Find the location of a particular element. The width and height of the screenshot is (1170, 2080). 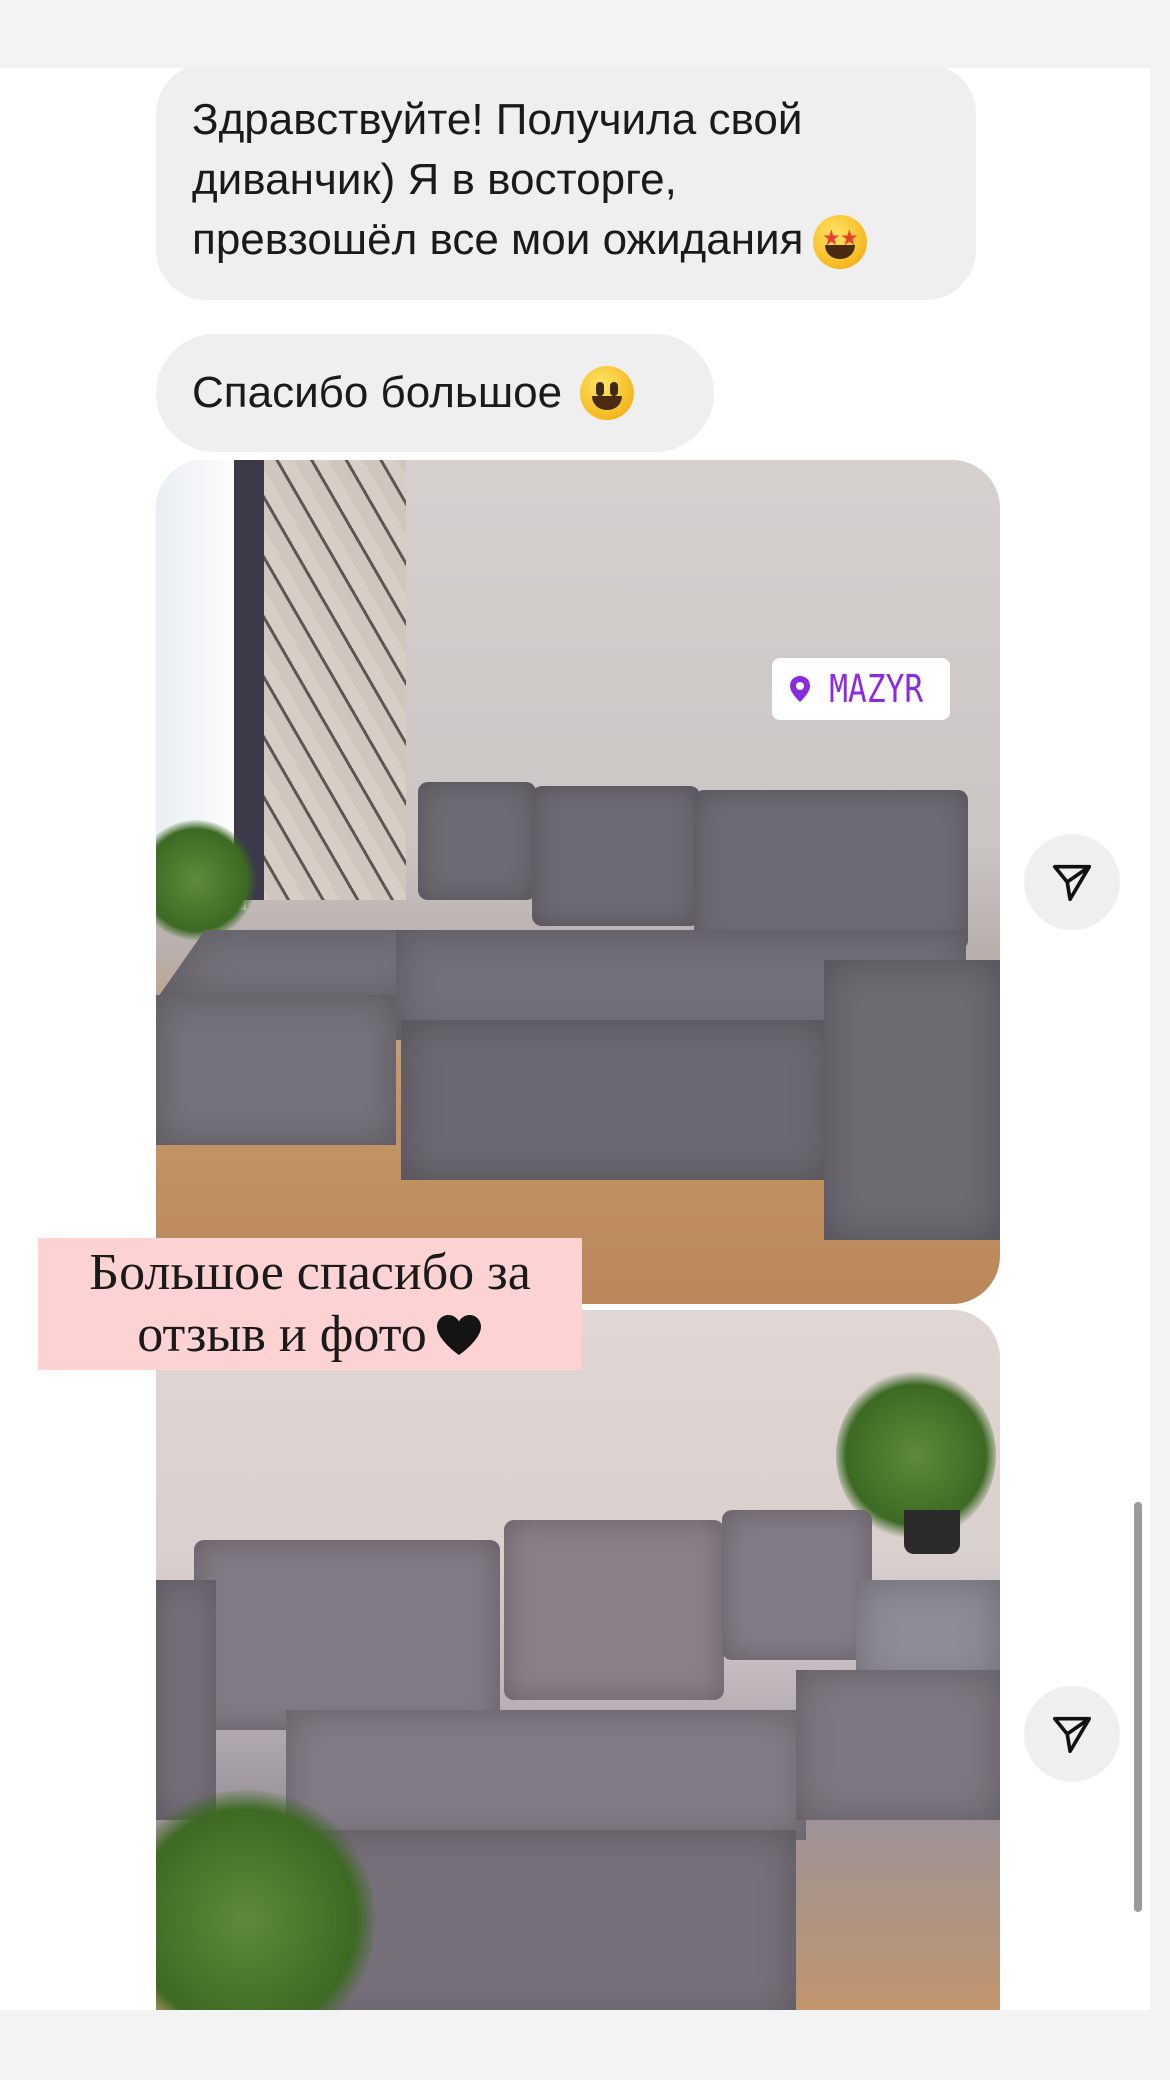

location-text: MAZYR is located at coordinates (876, 689).